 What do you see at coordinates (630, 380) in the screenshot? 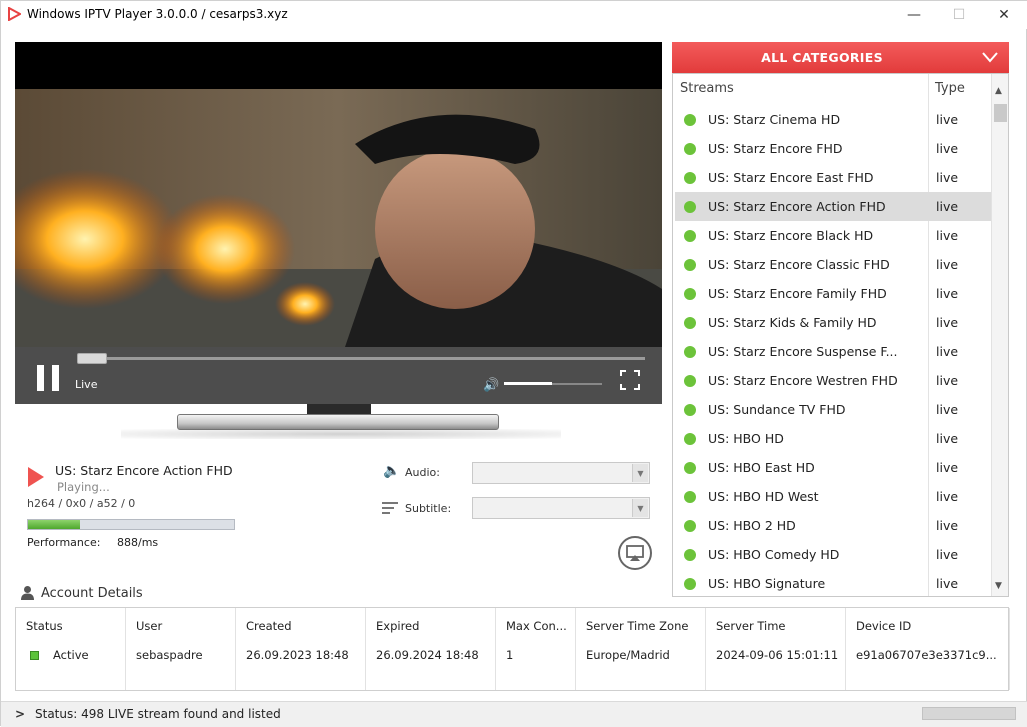
I see `fullscreen-icon` at bounding box center [630, 380].